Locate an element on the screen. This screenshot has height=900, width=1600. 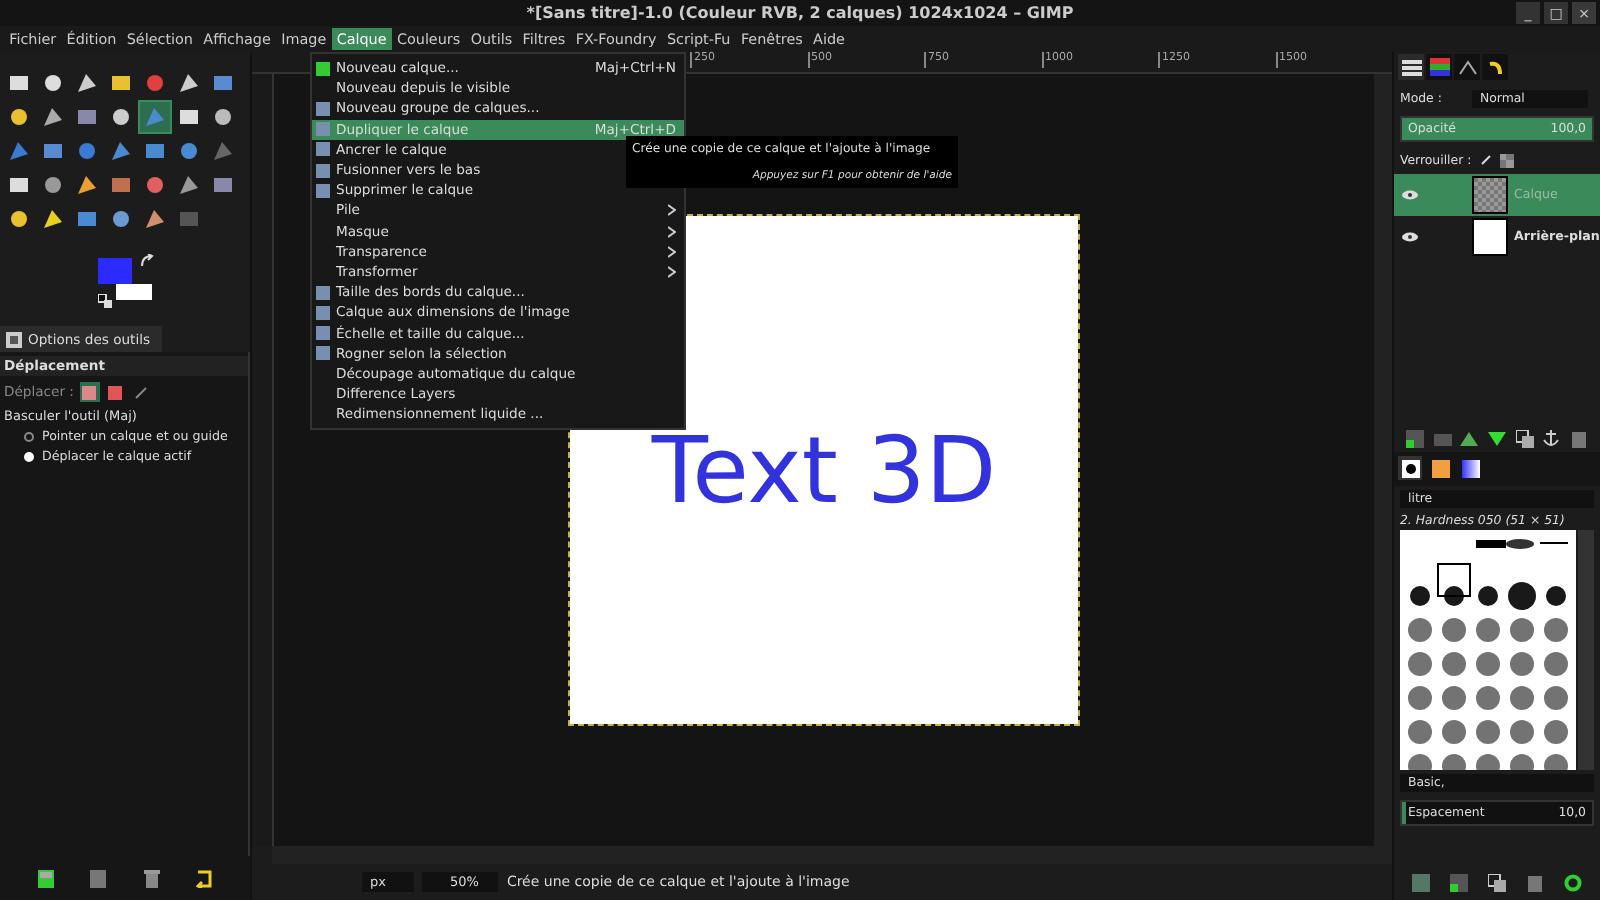
layer-icon is located at coordinates (323, 68).